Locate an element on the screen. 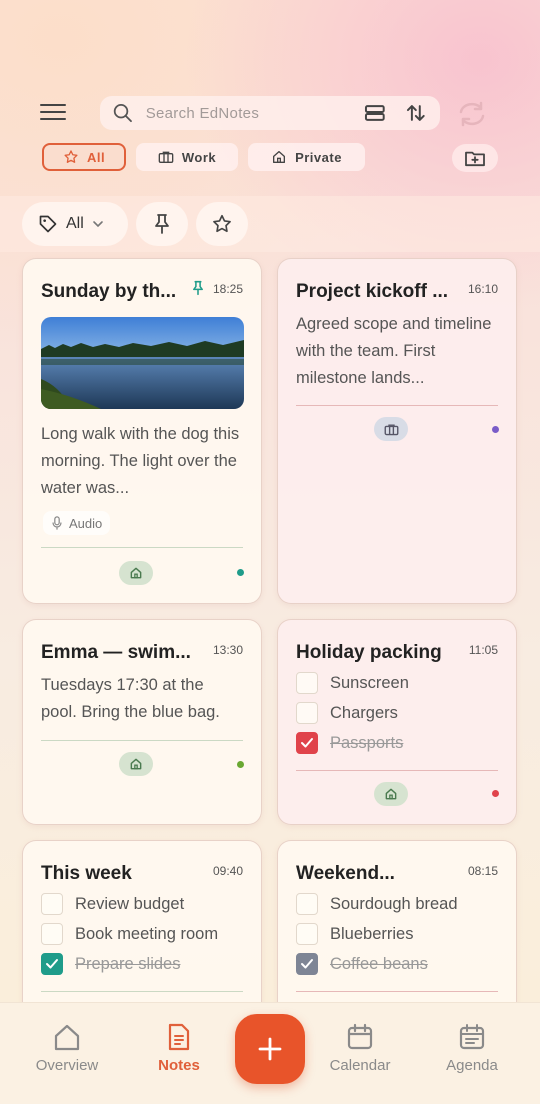 The height and width of the screenshot is (1104, 540). checklist-item: Prepare slides is located at coordinates (110, 964).